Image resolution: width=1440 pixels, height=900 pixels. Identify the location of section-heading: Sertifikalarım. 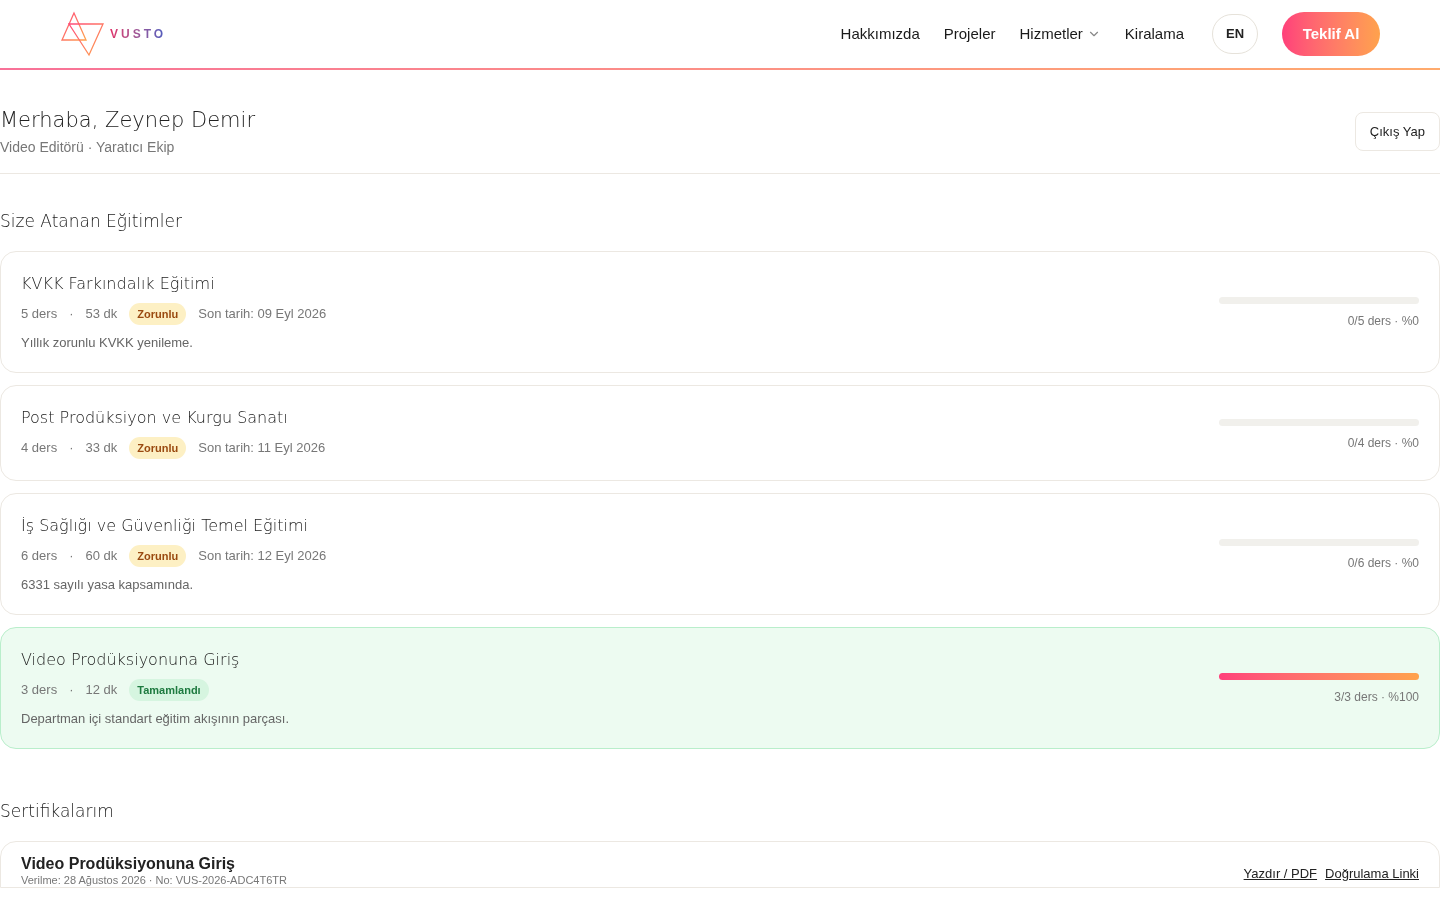
(57, 811).